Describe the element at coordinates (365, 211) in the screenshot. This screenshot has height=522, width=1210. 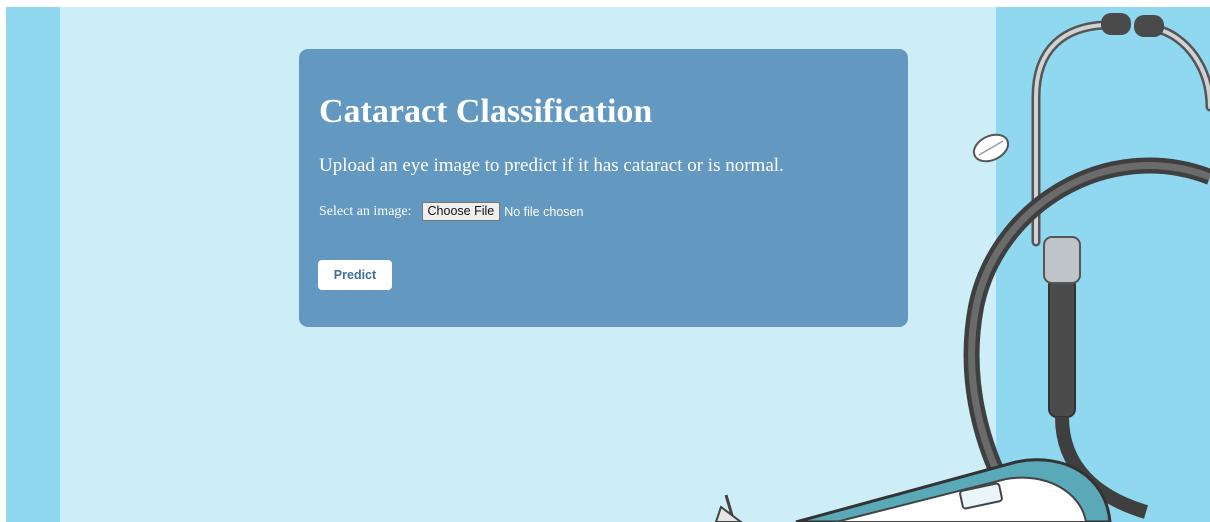
I see `file-input-label: Select an image:` at that location.